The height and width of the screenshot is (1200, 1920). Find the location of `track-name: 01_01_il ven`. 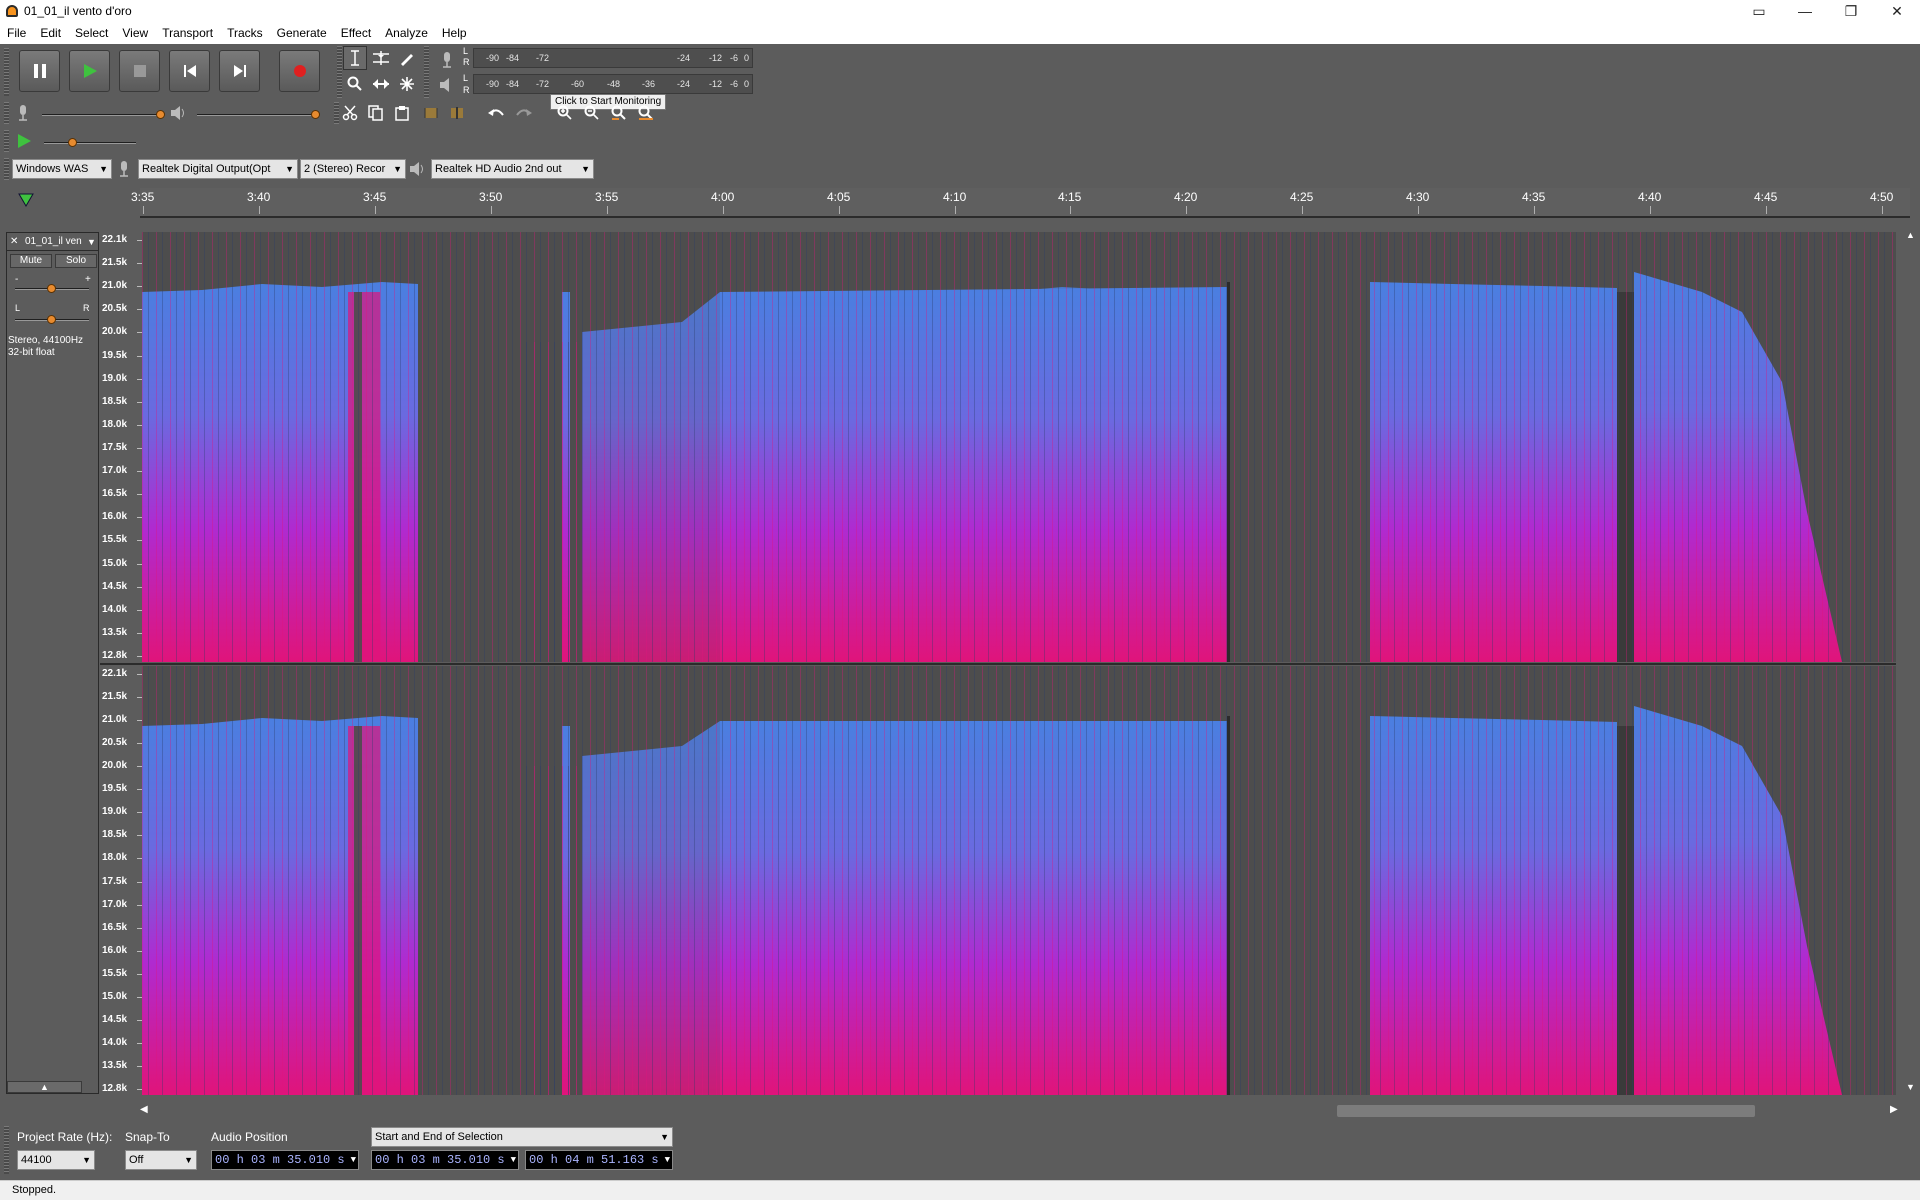

track-name: 01_01_il ven is located at coordinates (53, 242).